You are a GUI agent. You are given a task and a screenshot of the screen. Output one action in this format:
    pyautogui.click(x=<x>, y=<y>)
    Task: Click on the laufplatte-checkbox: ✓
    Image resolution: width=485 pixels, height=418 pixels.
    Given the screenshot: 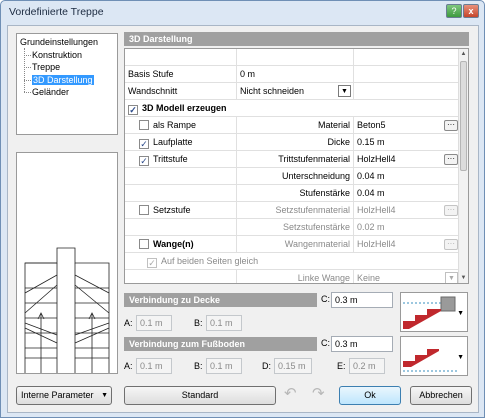 What is the action you would take?
    pyautogui.click(x=144, y=144)
    